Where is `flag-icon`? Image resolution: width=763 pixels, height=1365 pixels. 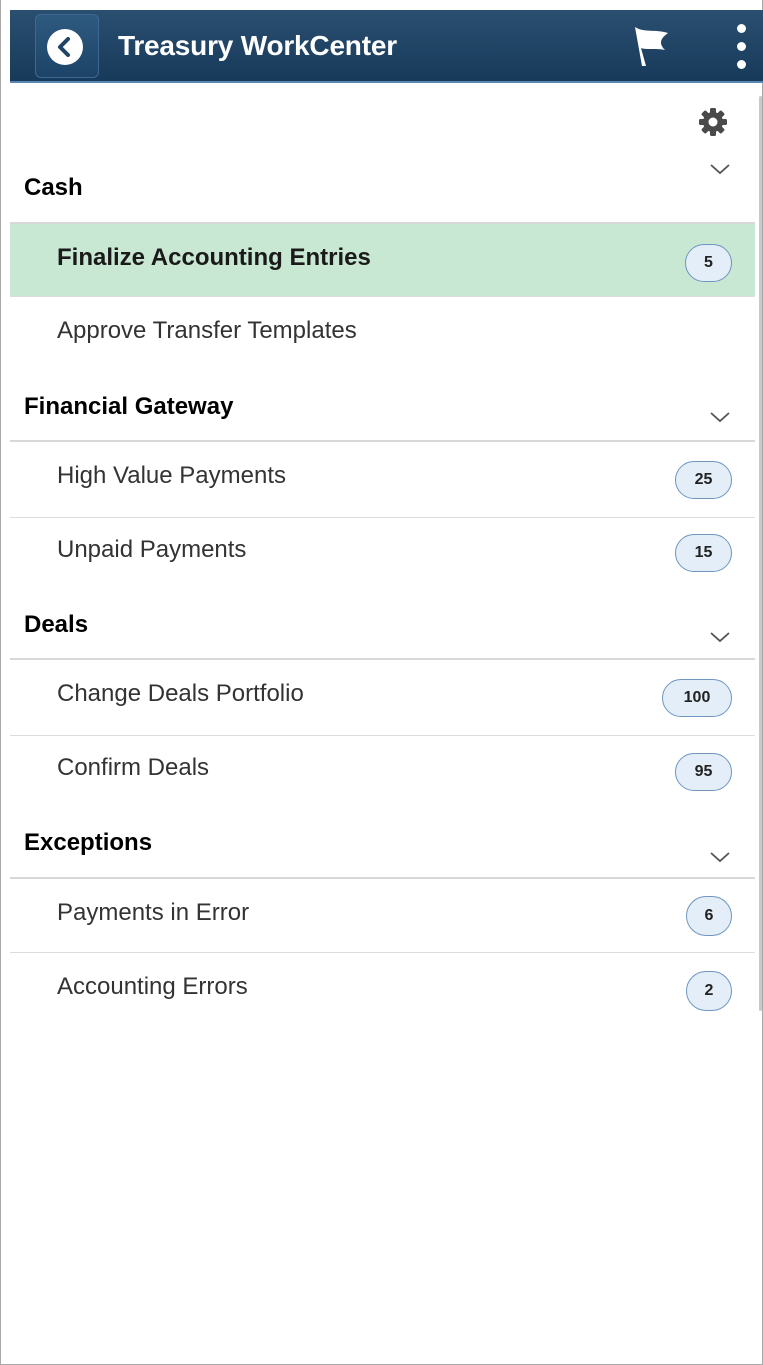
flag-icon is located at coordinates (651, 46).